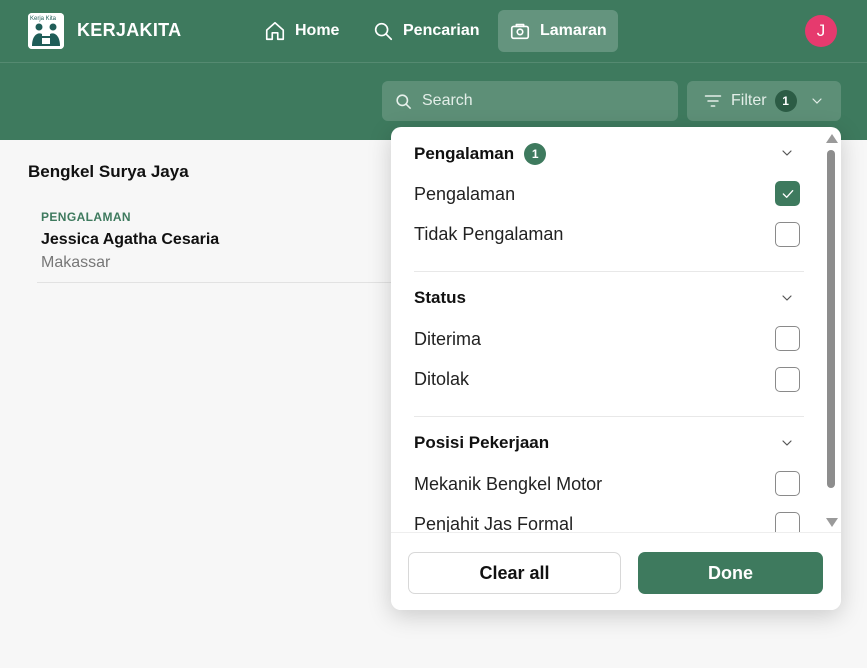  What do you see at coordinates (821, 31) in the screenshot?
I see `avatar: J` at bounding box center [821, 31].